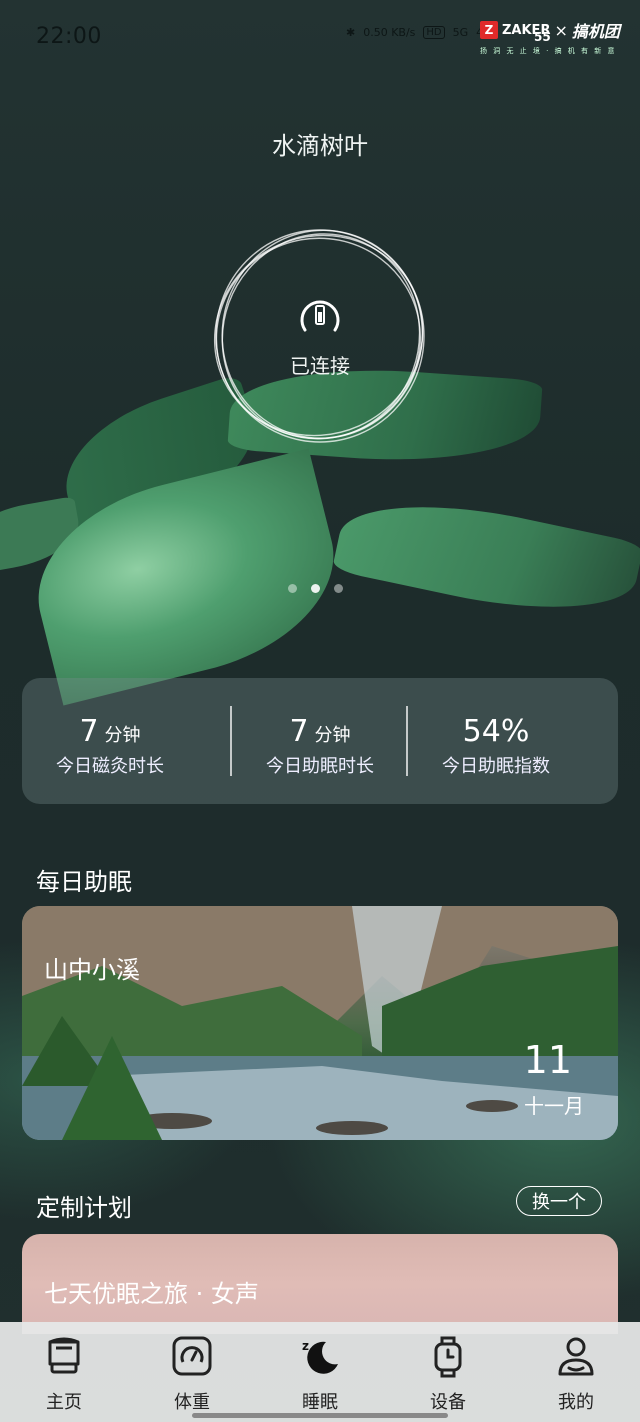  I want to click on tab-home: 主页, so click(64, 1372).